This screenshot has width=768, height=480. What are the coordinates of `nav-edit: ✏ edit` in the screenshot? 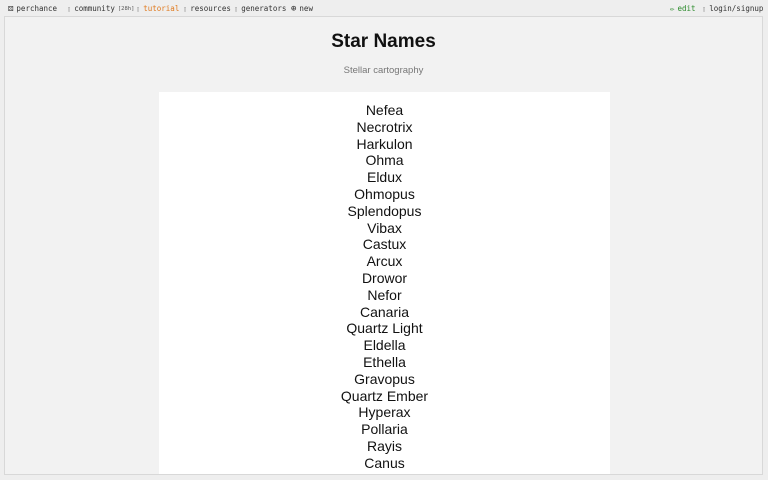 It's located at (683, 8).